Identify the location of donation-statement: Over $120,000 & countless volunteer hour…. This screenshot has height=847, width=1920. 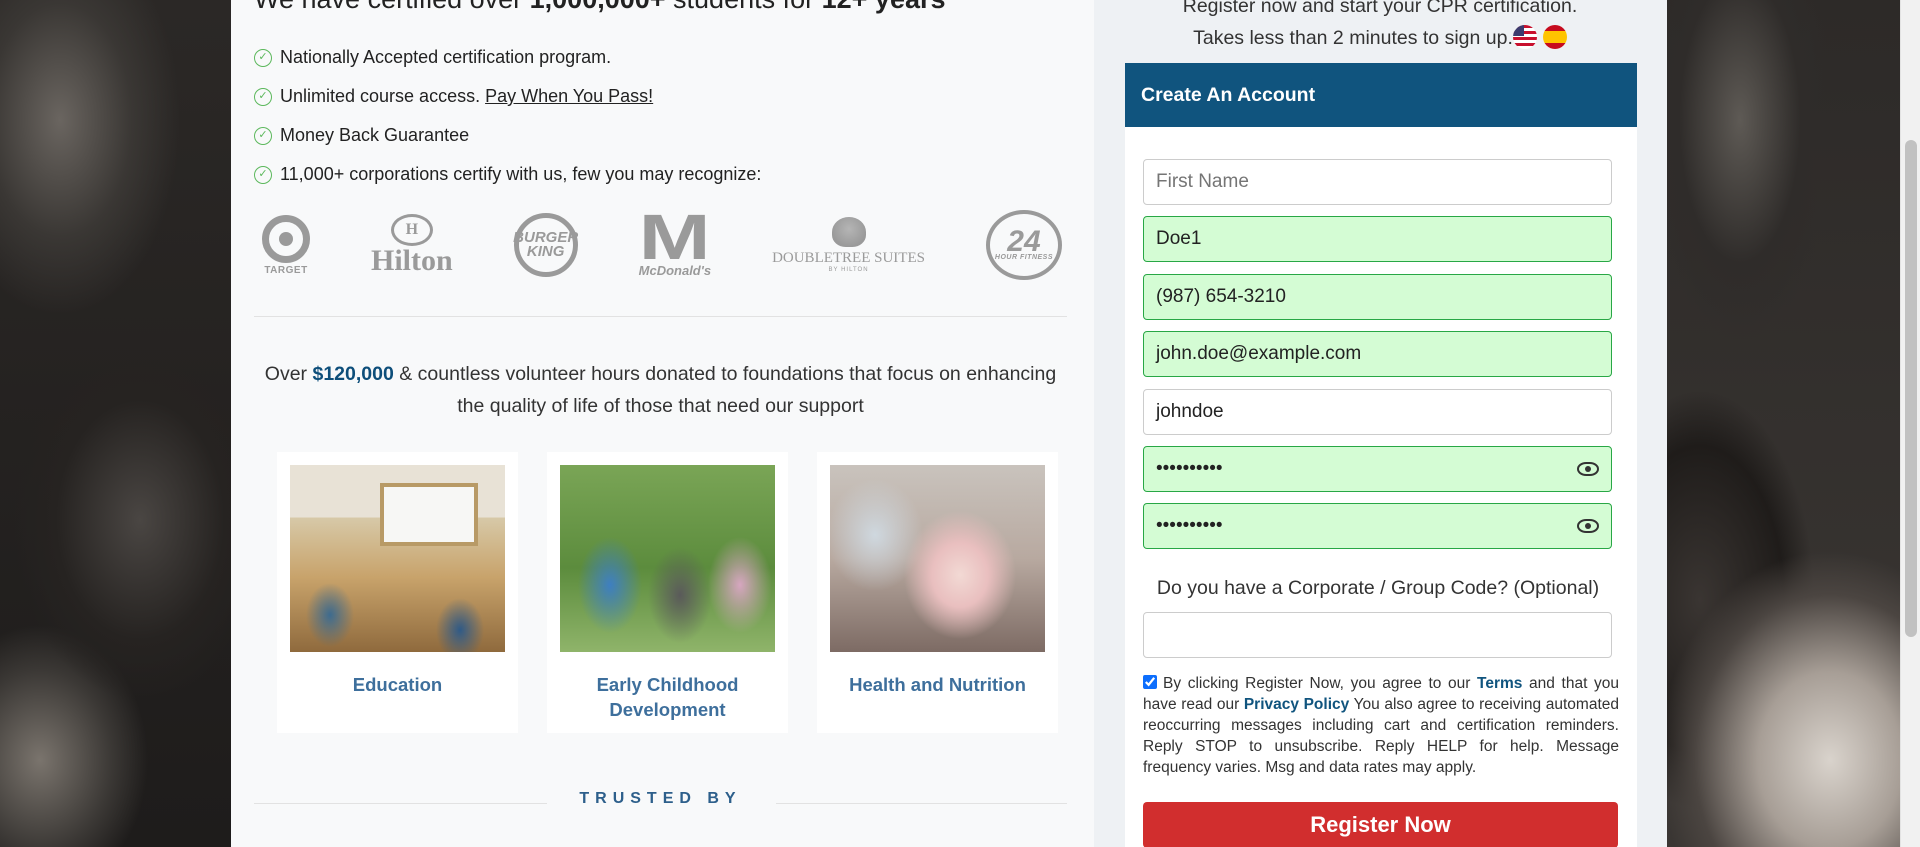
(660, 390).